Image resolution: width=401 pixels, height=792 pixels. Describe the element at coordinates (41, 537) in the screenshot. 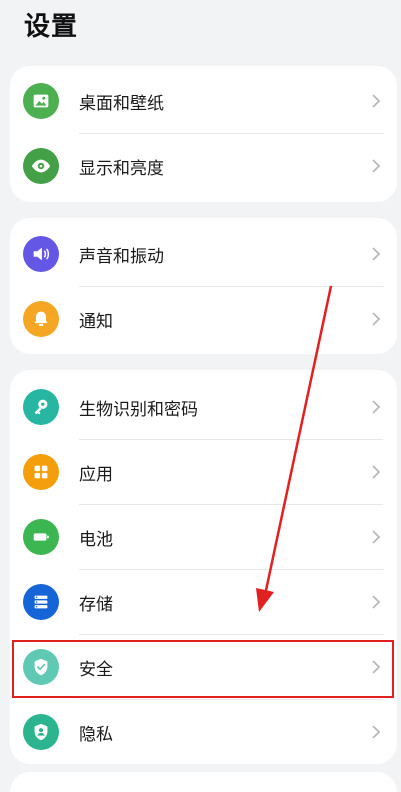

I see `battery-icon` at that location.